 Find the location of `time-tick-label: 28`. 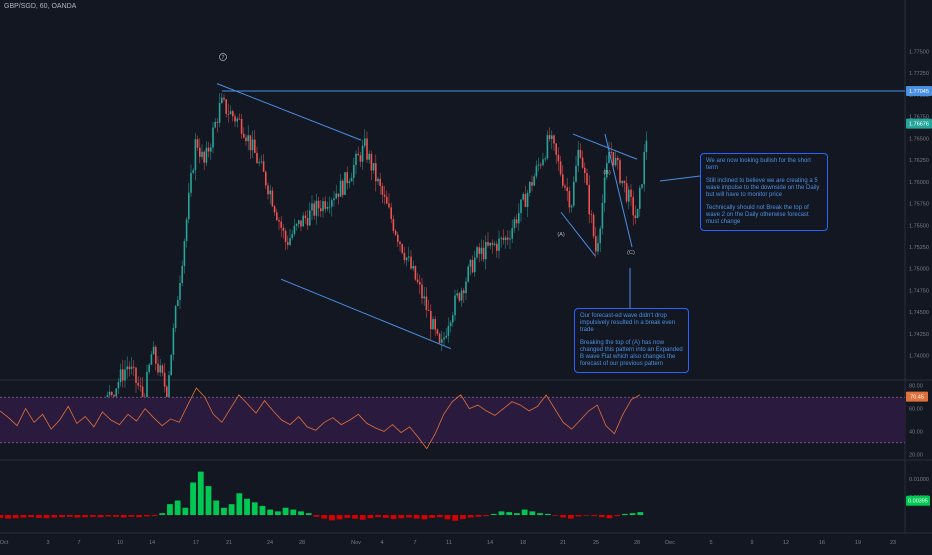

time-tick-label: 28 is located at coordinates (637, 543).